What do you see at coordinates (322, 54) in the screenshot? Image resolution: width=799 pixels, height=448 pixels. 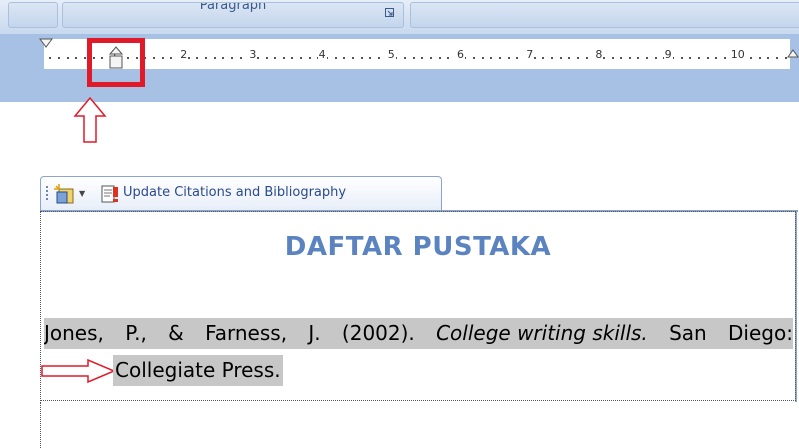 I see `ruler-number: 4` at bounding box center [322, 54].